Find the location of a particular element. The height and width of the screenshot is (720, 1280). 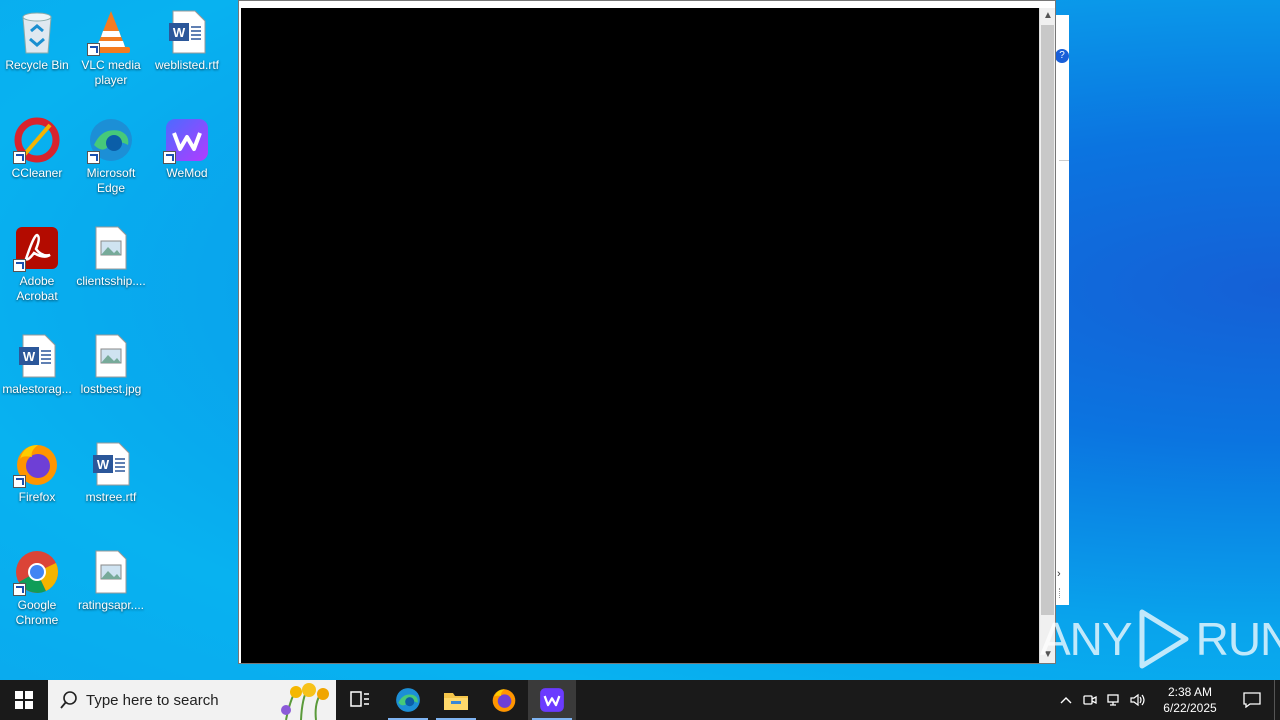

windows-logo-icon is located at coordinates (24, 700).